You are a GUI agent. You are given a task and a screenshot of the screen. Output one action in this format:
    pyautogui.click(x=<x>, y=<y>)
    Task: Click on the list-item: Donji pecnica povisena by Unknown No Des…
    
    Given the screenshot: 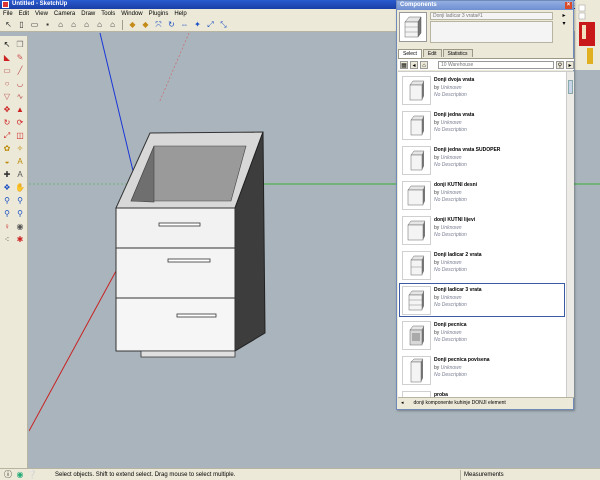 What is the action you would take?
    pyautogui.click(x=482, y=370)
    